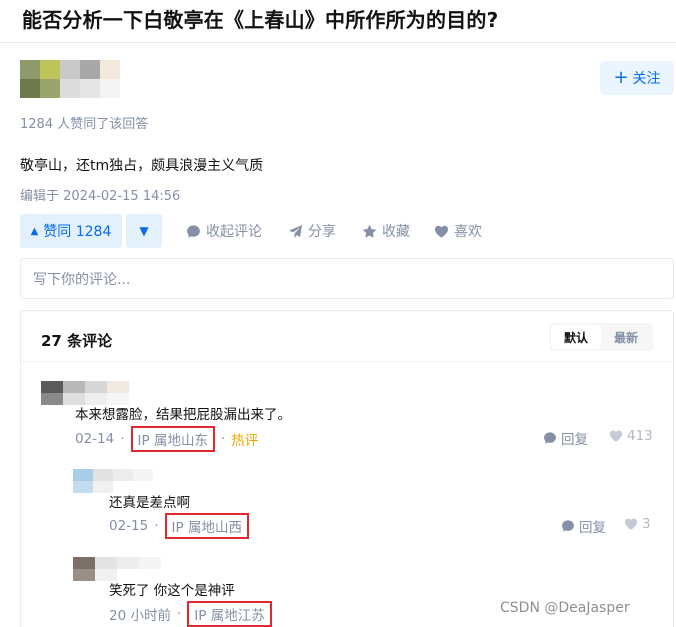 The image size is (676, 627). I want to click on comments-count: 27 条评论, so click(77, 341).